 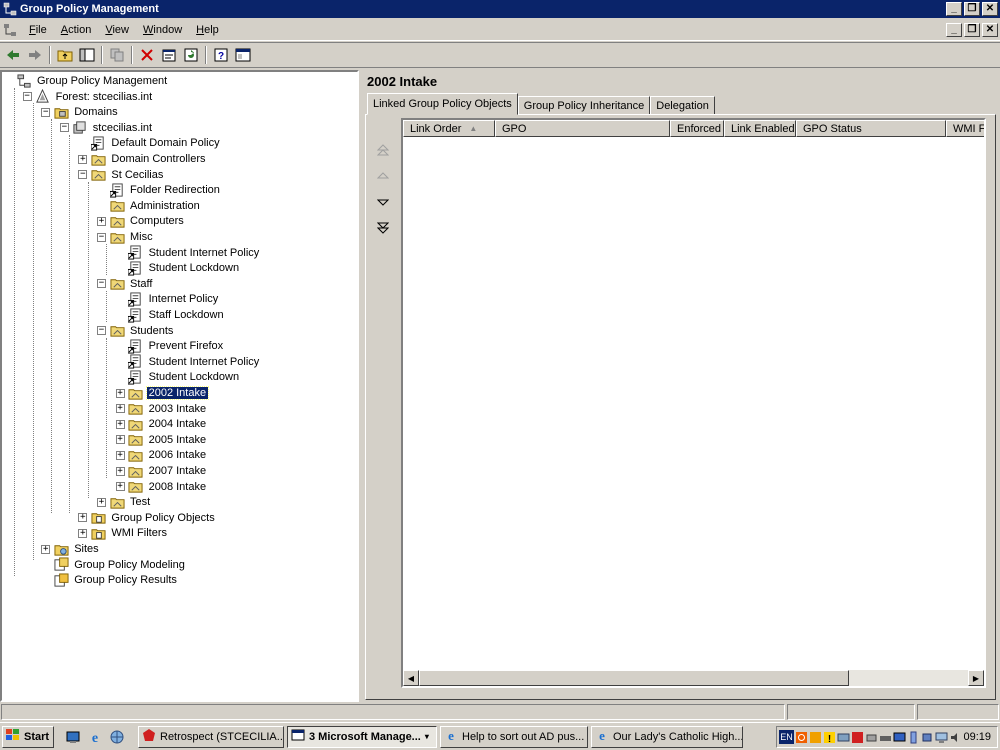 I want to click on copy-icon, so click(x=117, y=55).